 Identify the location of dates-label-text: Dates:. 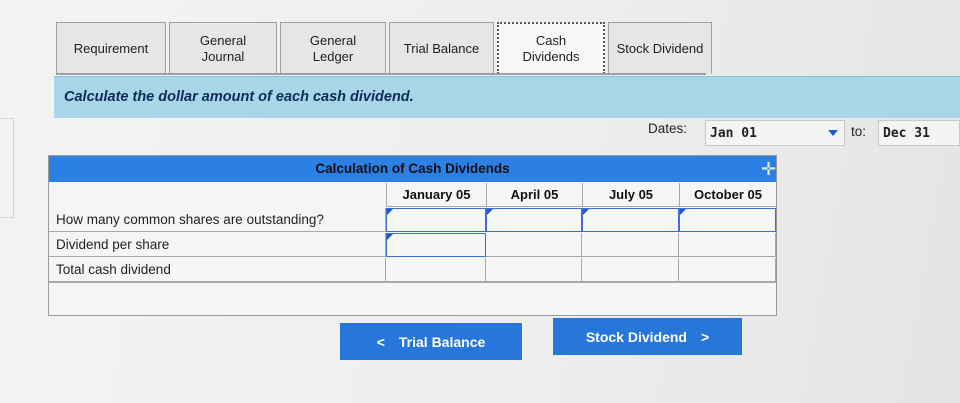
(668, 128).